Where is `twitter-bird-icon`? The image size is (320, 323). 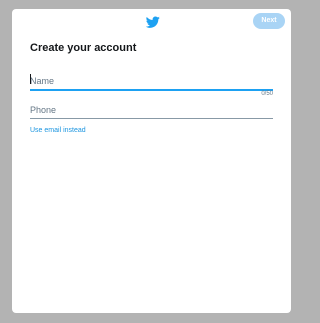
twitter-bird-icon is located at coordinates (153, 22).